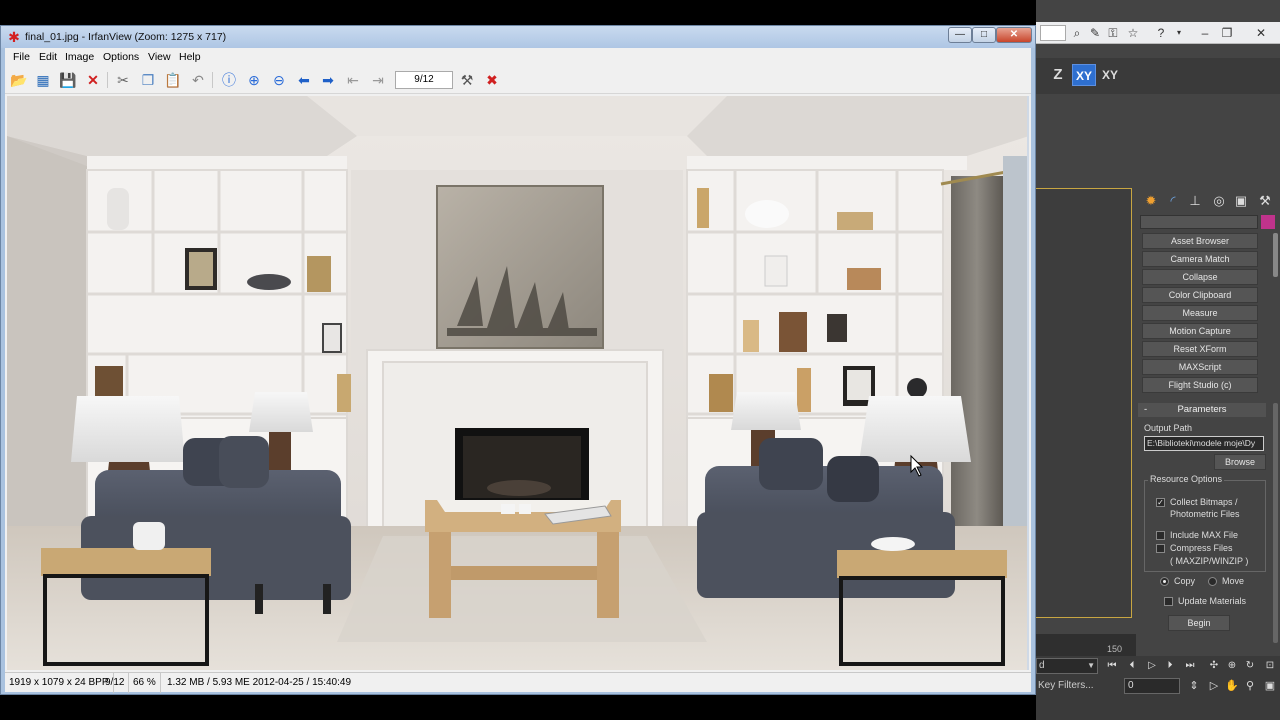 The image size is (1280, 720). I want to click on irfanview-app-icon: ✱, so click(14, 37).